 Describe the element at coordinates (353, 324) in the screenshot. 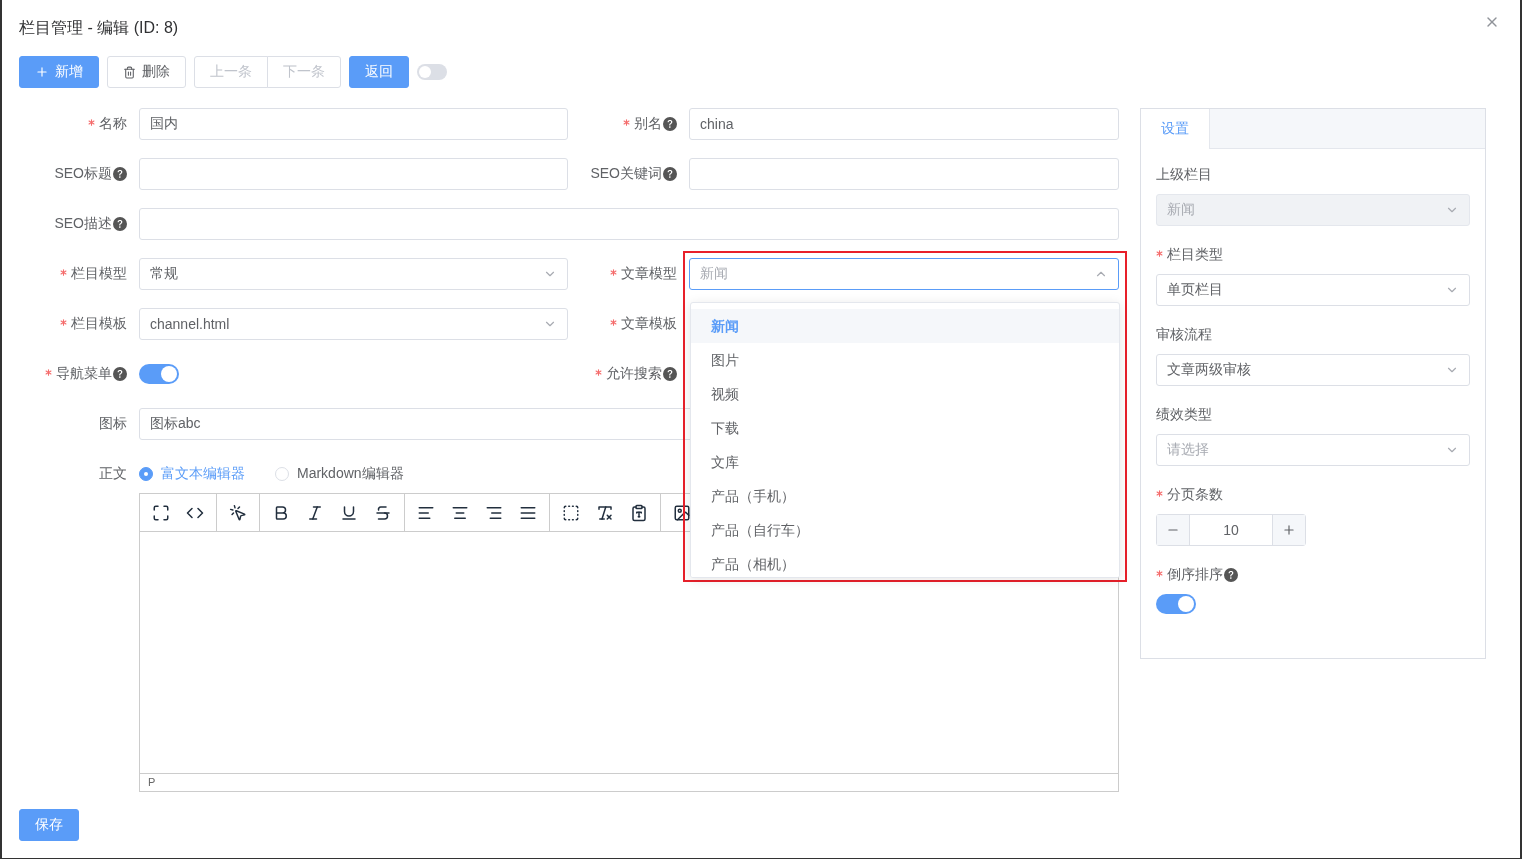

I see `select-field: channel.html` at that location.